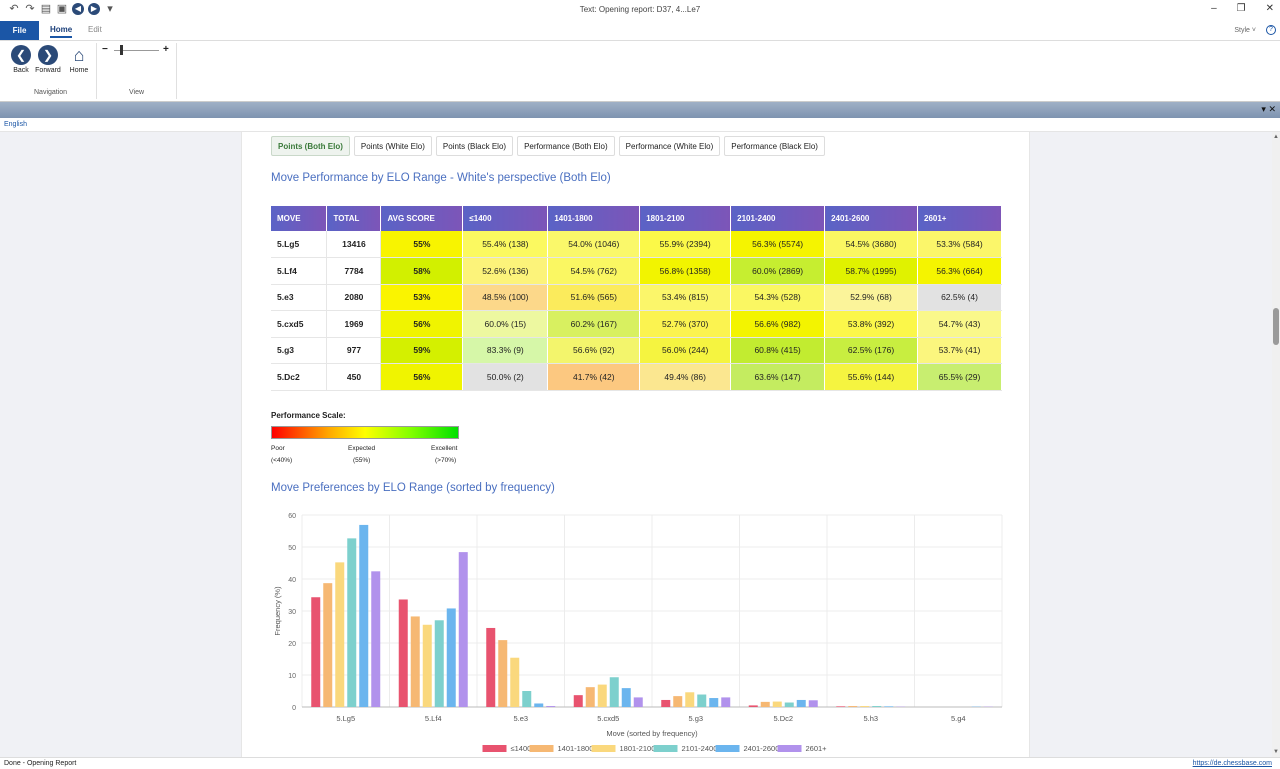 The width and height of the screenshot is (1280, 769). What do you see at coordinates (277, 611) in the screenshot?
I see `y-axis-label: Frequency (%)` at bounding box center [277, 611].